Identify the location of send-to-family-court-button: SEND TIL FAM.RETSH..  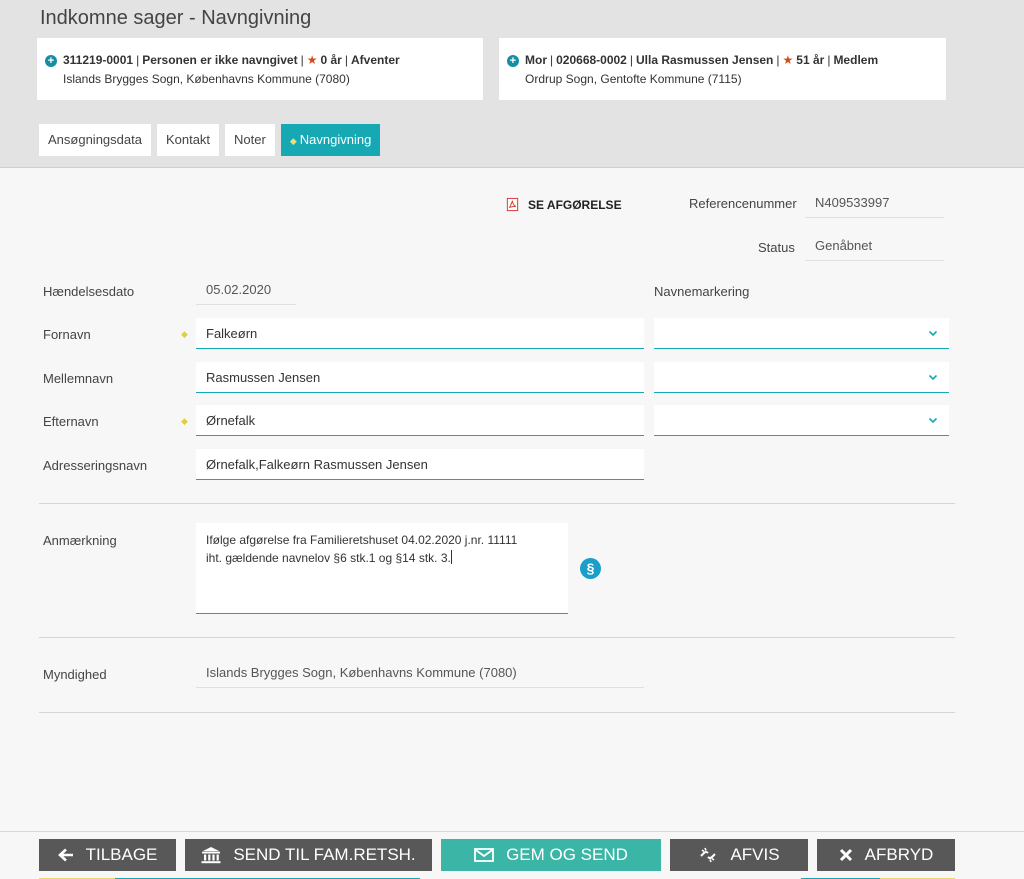
(308, 855).